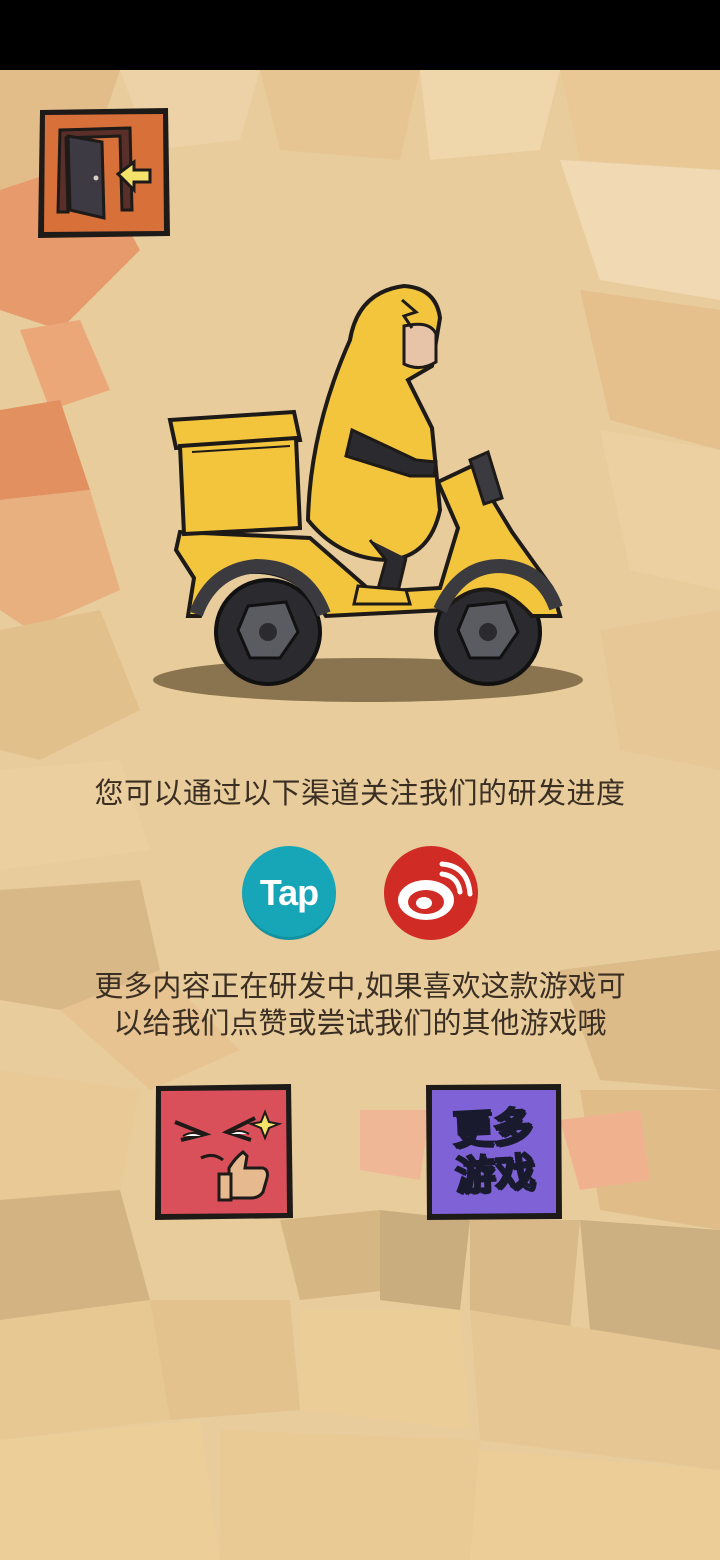 Image resolution: width=720 pixels, height=1560 pixels. I want to click on taptap-button: Tap, so click(289, 893).